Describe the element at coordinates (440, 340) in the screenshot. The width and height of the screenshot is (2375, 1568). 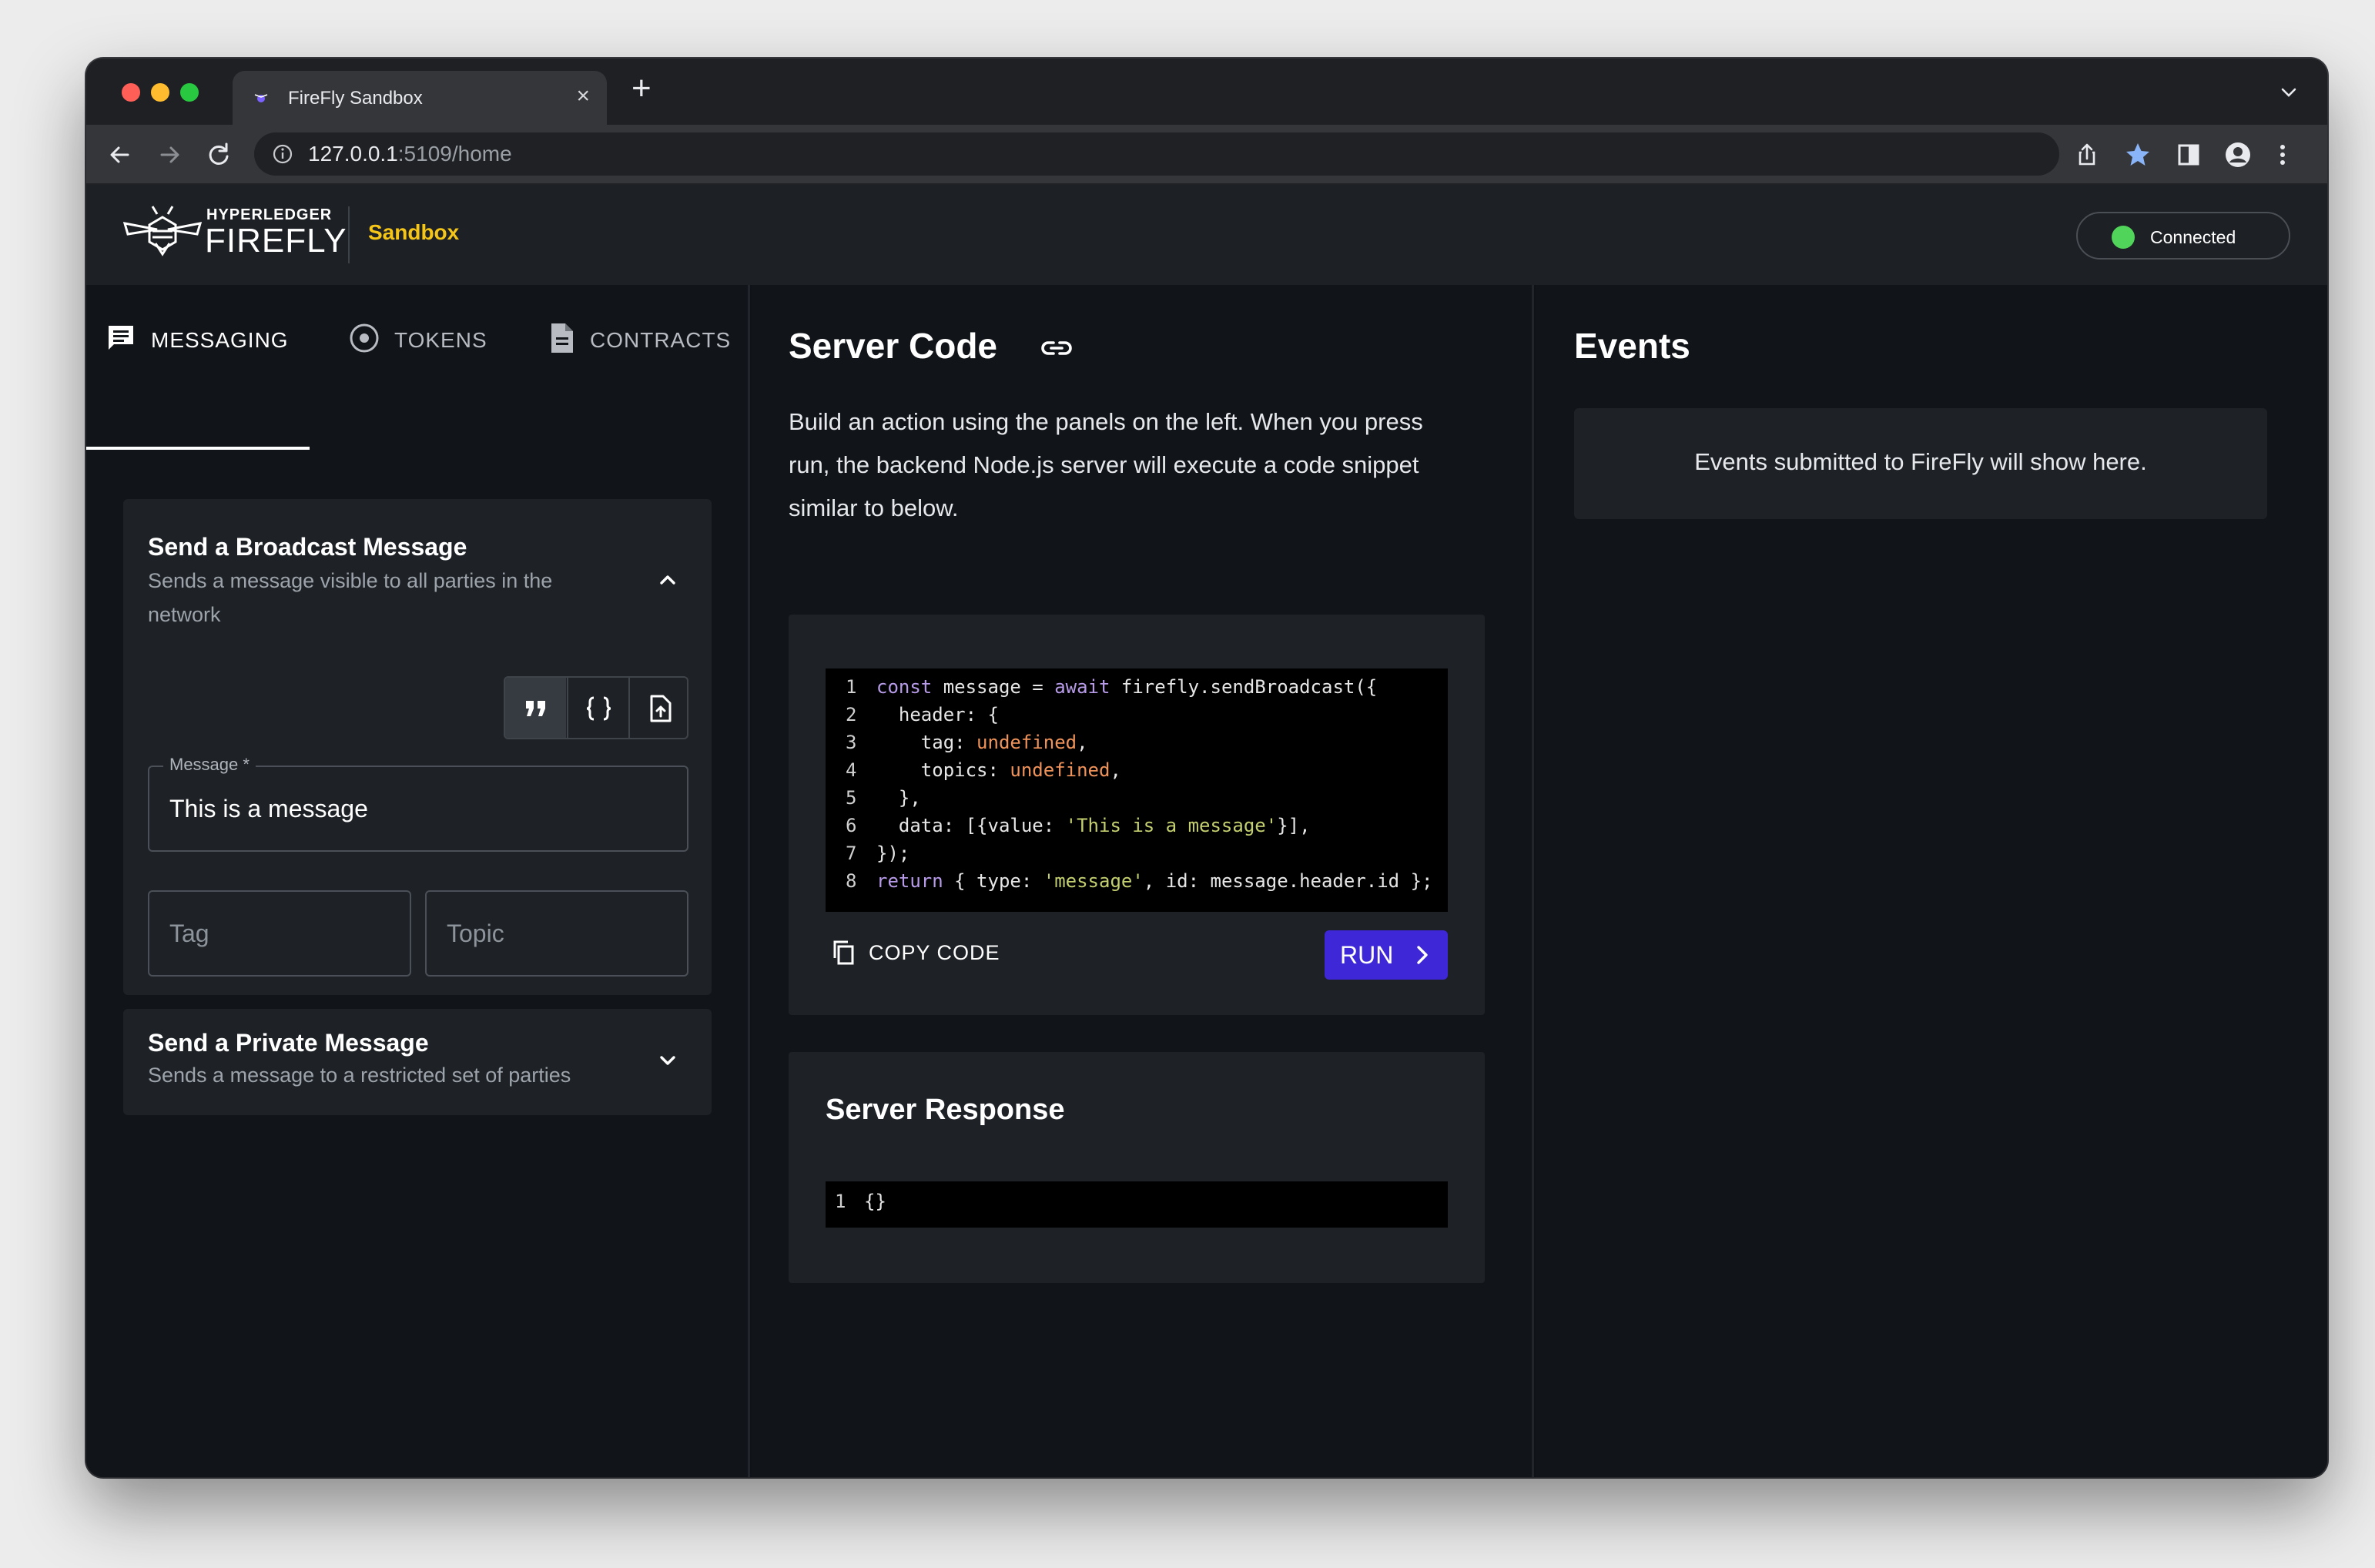
I see `tab-tokens-label: TOKENS` at that location.